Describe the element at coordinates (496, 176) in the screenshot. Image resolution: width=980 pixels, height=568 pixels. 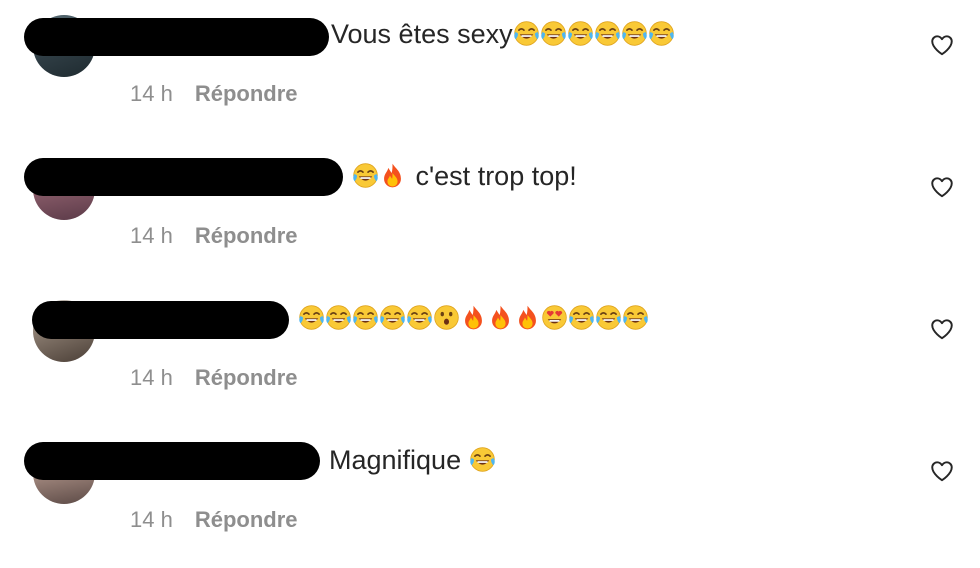
I see `comment-body: c'est trop top!` at that location.